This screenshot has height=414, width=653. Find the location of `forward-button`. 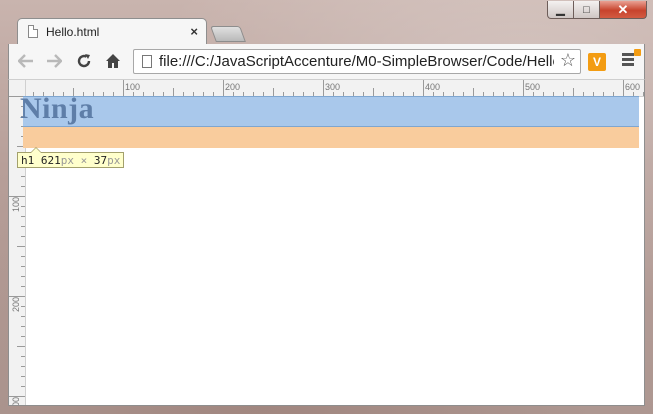

forward-button is located at coordinates (54, 61).